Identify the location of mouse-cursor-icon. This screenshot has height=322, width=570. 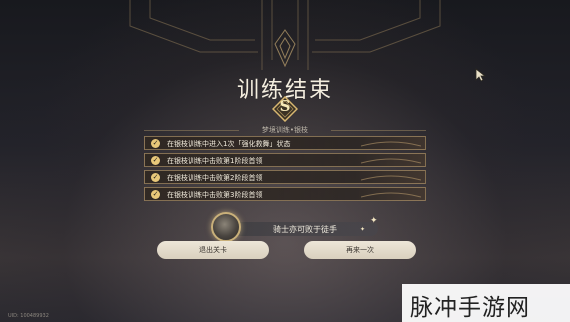
(481, 75).